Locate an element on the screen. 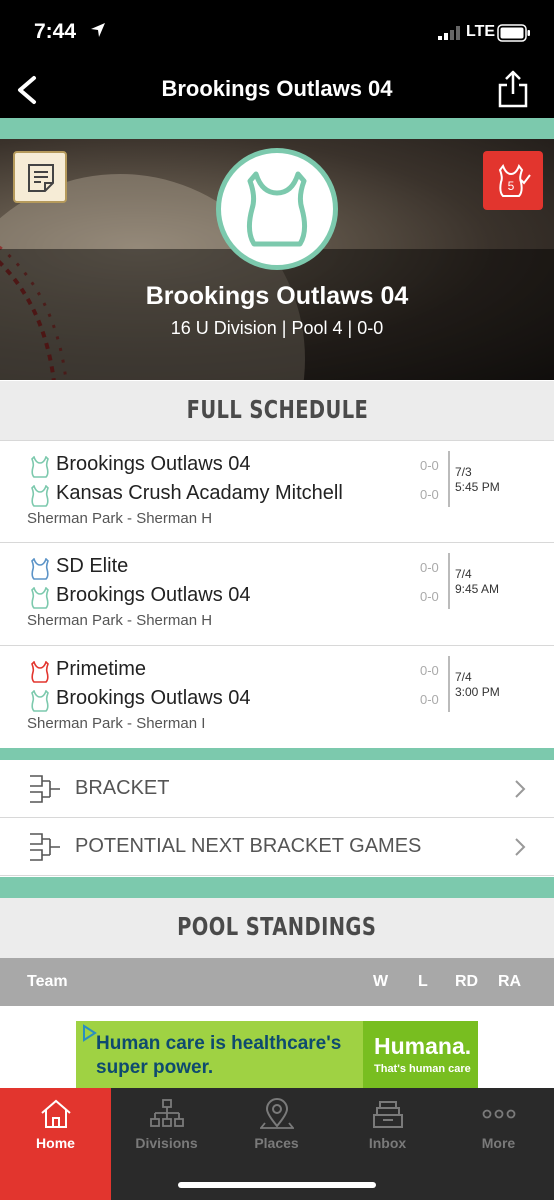 This screenshot has height=1200, width=554. jersey-icon is located at coordinates (277, 209).